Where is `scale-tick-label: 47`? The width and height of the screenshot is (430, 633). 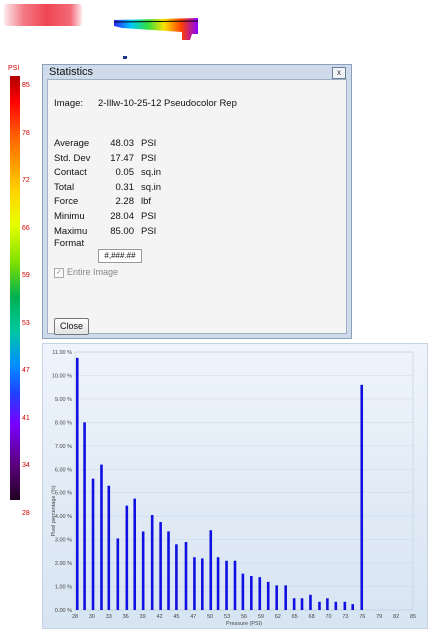 scale-tick-label: 47 is located at coordinates (26, 370).